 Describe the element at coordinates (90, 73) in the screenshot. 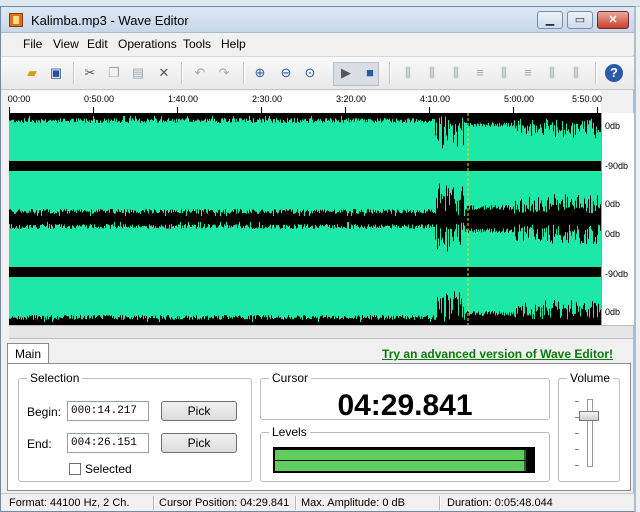

I see `cut-icon: ✂` at that location.